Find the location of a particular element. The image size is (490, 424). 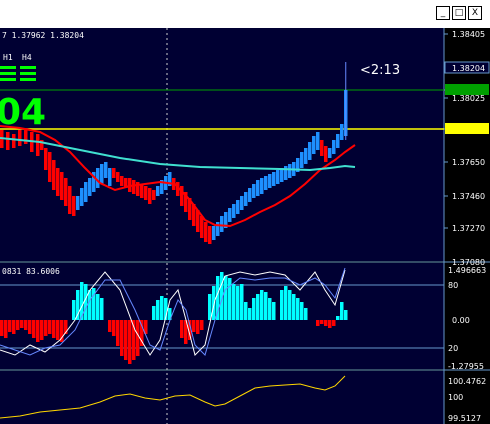

osc-axis-label: 20 is located at coordinates (453, 348).